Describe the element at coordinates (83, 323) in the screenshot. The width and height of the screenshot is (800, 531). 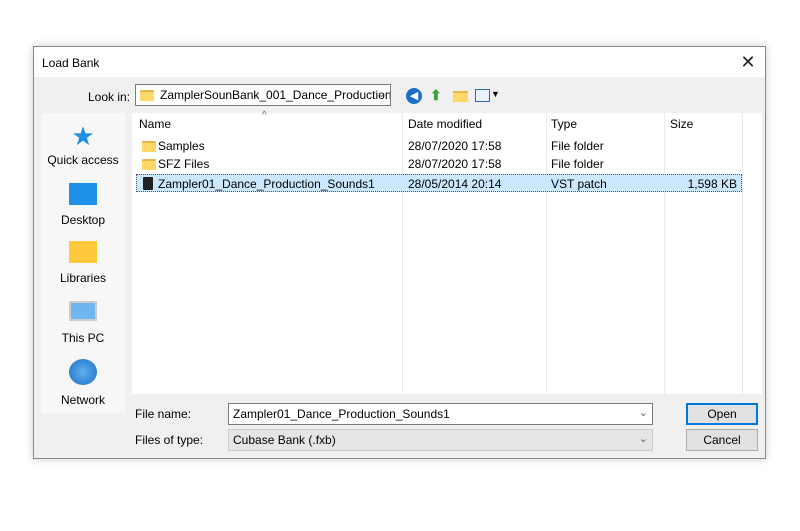
I see `sidebar-item-this-pc: This PC` at that location.